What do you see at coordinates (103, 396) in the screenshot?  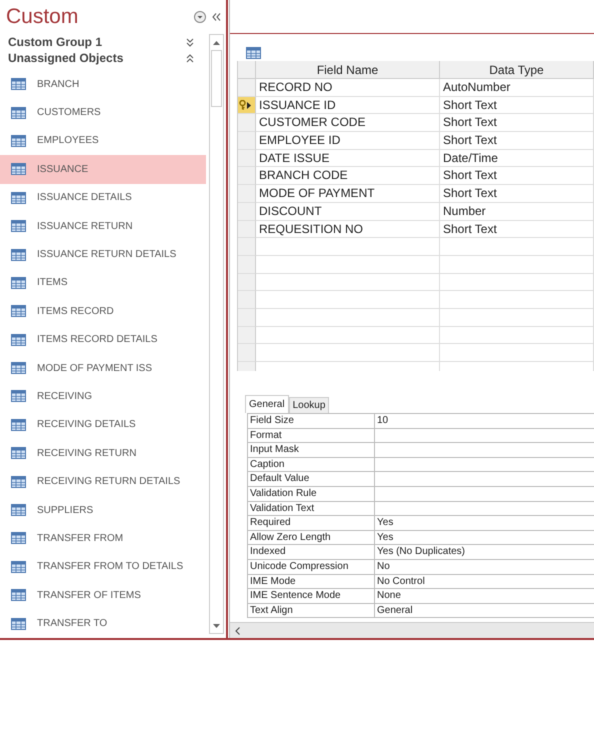 I see `nav-item: RECEIVING` at bounding box center [103, 396].